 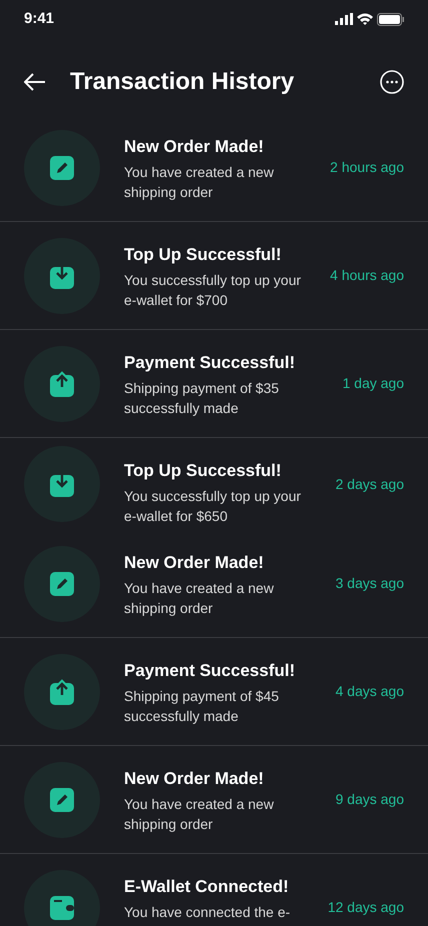 I want to click on transaction-time: 3 days ago, so click(x=370, y=583).